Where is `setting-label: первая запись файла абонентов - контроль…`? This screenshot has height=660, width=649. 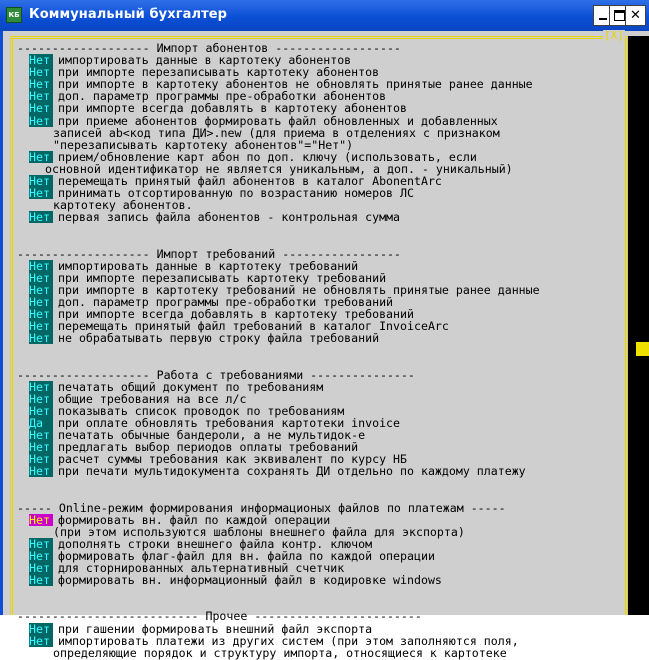
setting-label: первая запись файла абонентов - контроль… is located at coordinates (229, 217).